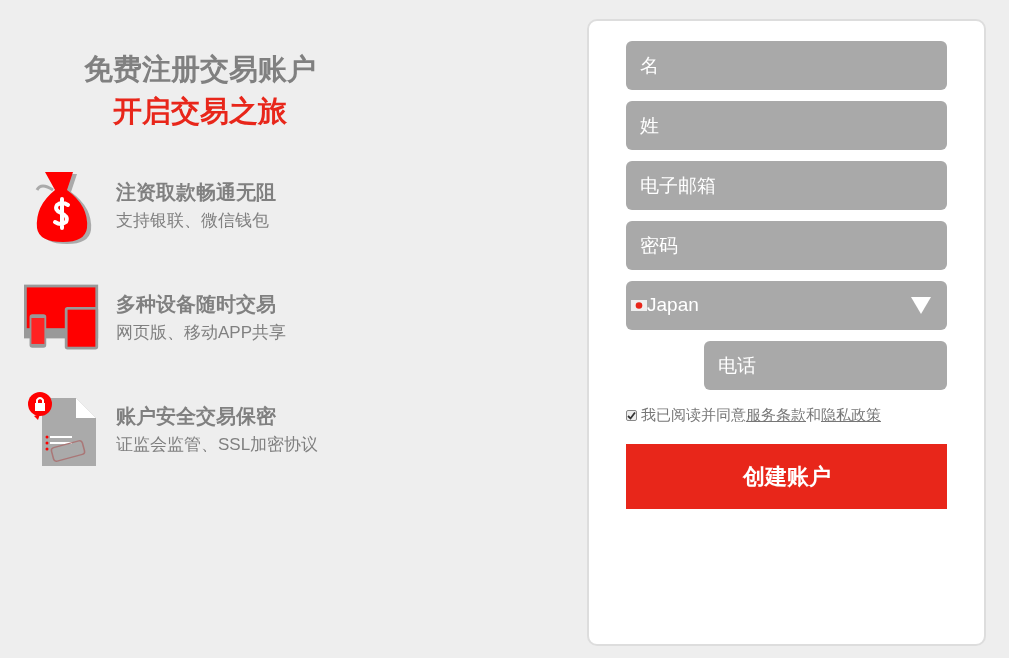 The image size is (1009, 658). Describe the element at coordinates (196, 416) in the screenshot. I see `feature-title: 账户安全交易保密` at that location.